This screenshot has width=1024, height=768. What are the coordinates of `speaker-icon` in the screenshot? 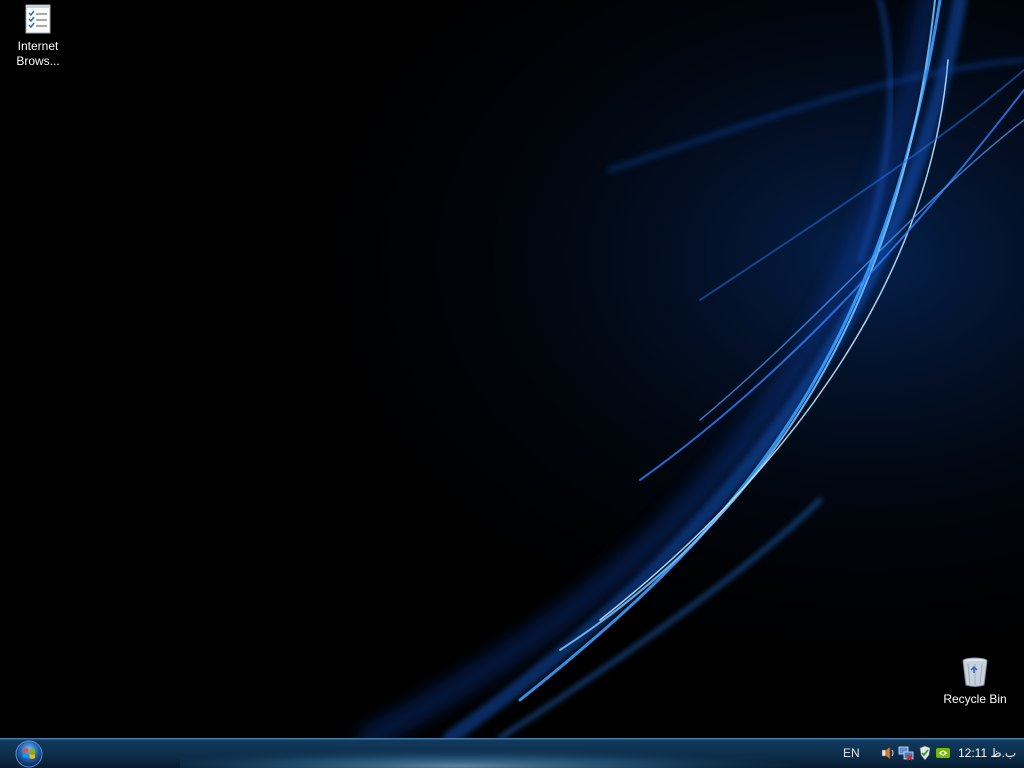 It's located at (888, 753).